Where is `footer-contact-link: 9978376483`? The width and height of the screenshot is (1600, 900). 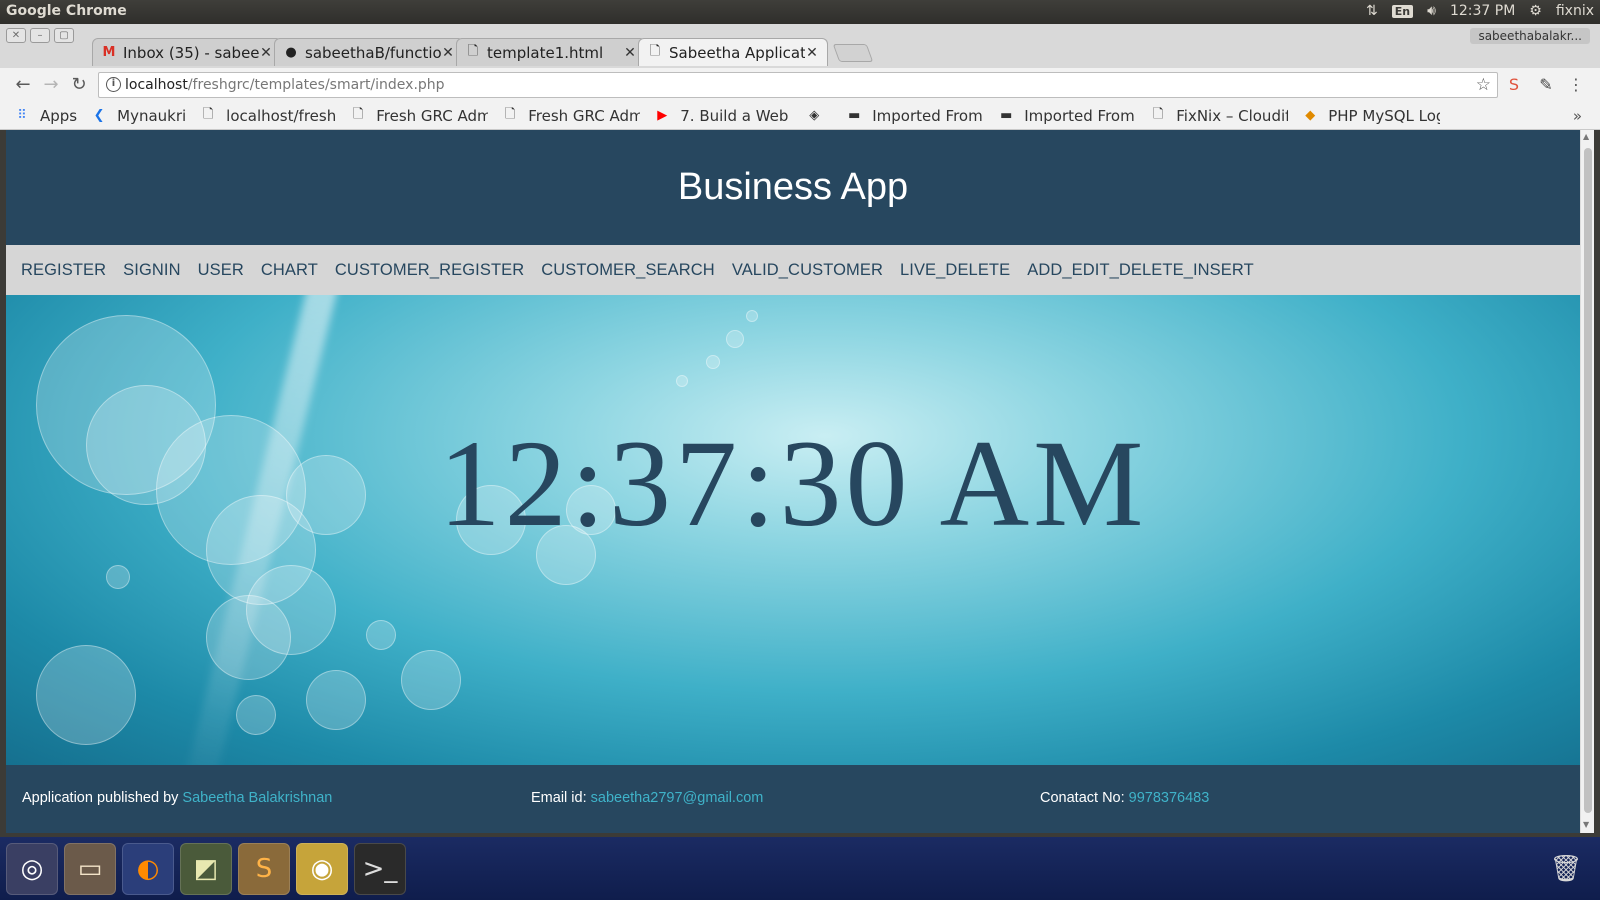 footer-contact-link: 9978376483 is located at coordinates (1169, 798).